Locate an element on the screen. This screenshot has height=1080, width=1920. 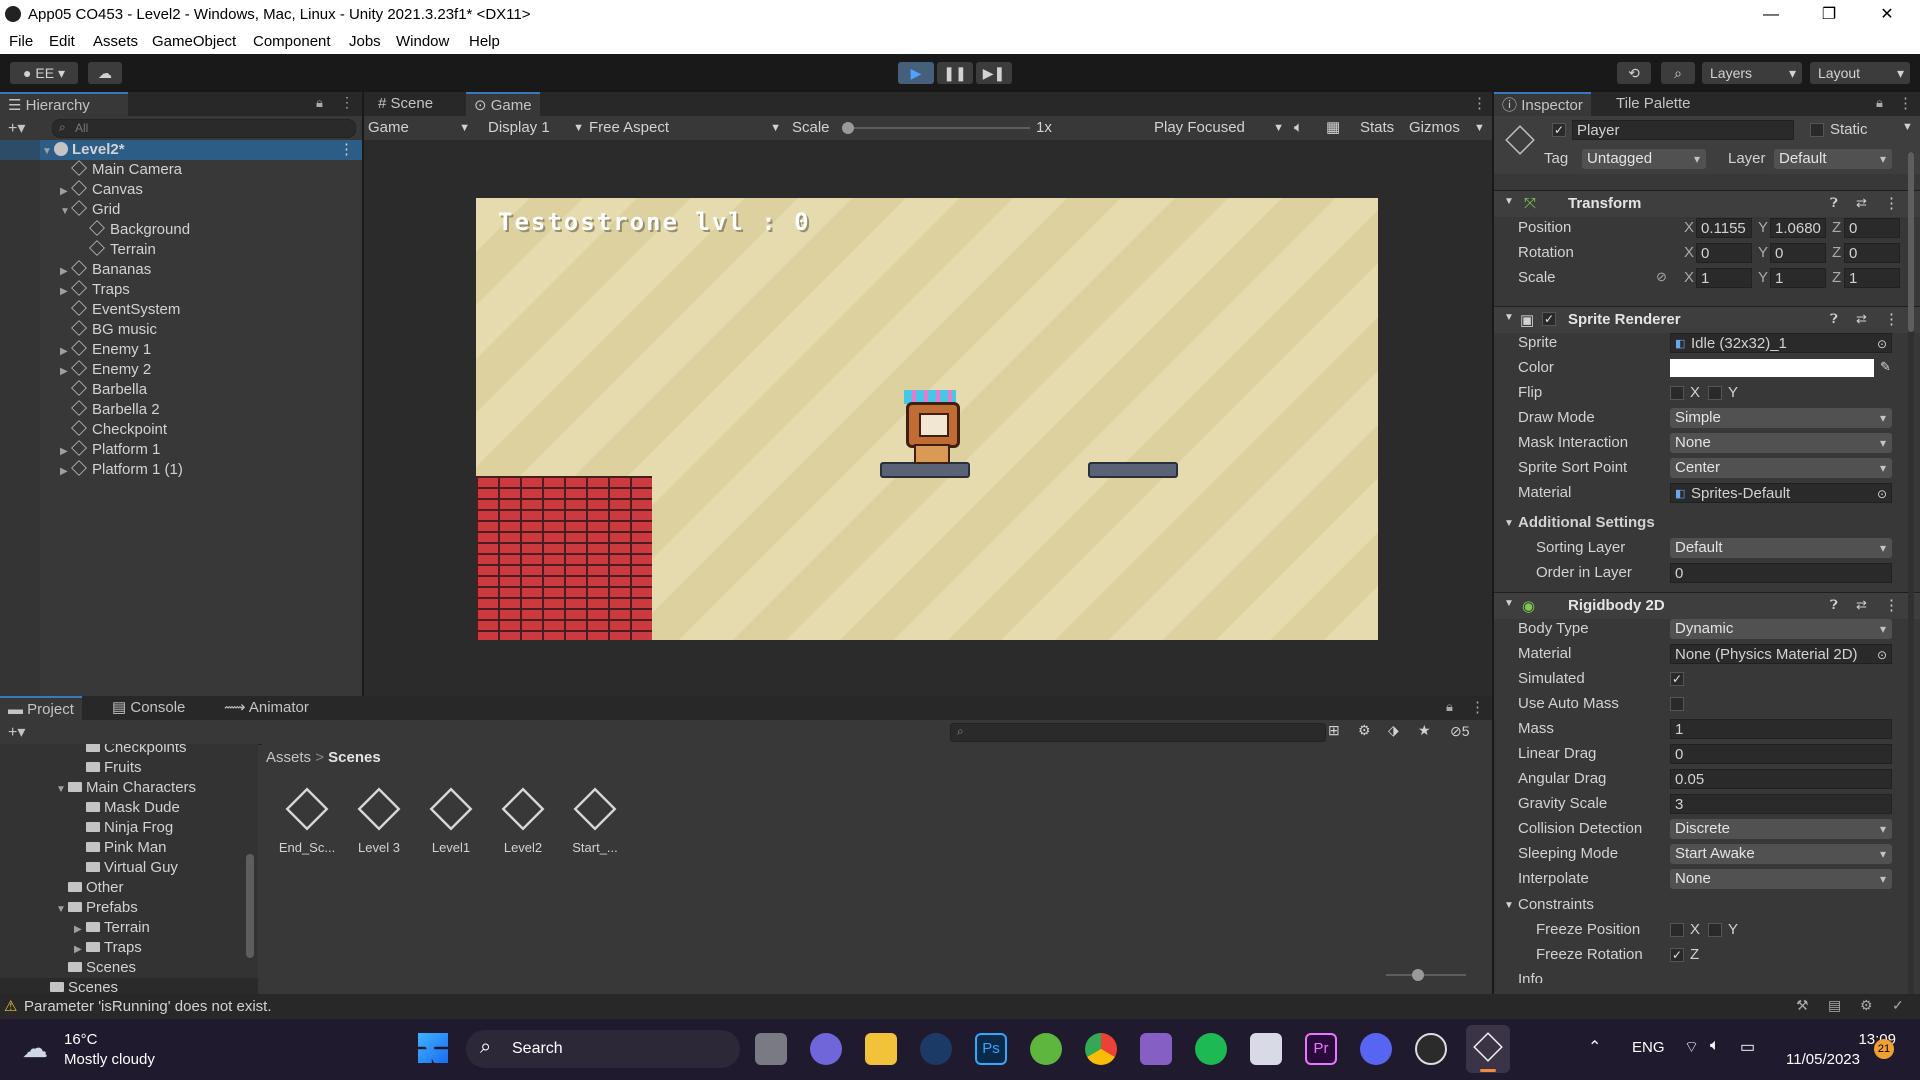
hierarchy-item: Barbella 2 is located at coordinates (110, 410).